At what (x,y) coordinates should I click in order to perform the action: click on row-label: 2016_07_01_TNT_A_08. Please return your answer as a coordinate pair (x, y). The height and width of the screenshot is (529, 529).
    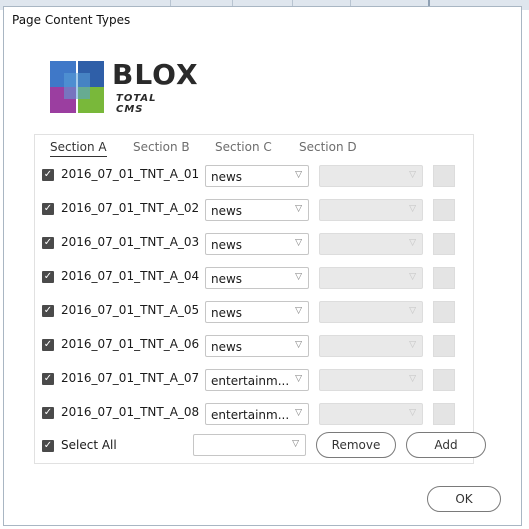
    Looking at the image, I should click on (130, 412).